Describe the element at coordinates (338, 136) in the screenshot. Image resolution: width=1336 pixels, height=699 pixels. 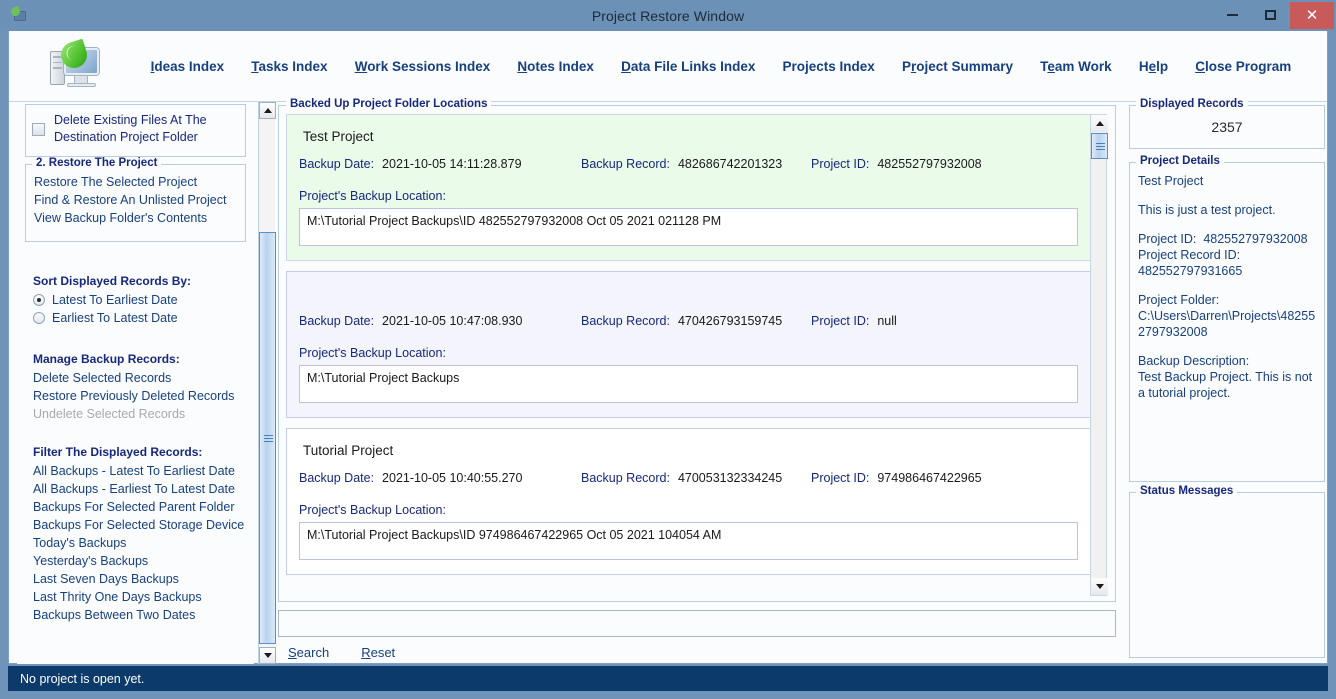
I see `record-title: Test Project` at that location.